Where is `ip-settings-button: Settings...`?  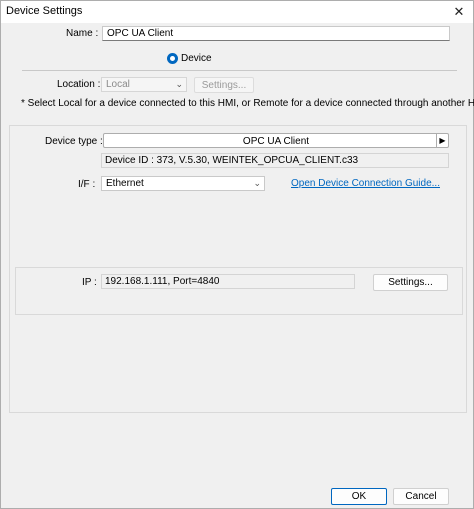 ip-settings-button: Settings... is located at coordinates (410, 282).